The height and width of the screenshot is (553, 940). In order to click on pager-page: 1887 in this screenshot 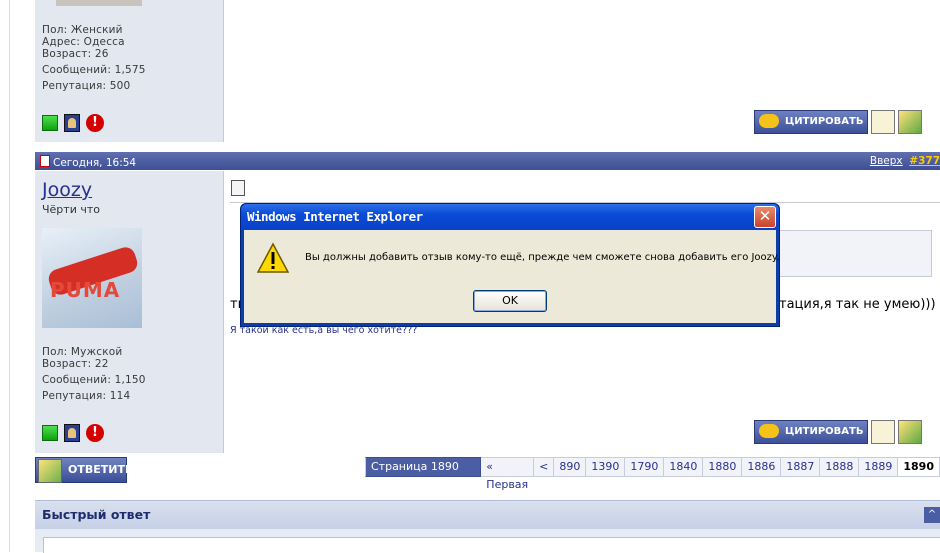, I will do `click(801, 467)`.